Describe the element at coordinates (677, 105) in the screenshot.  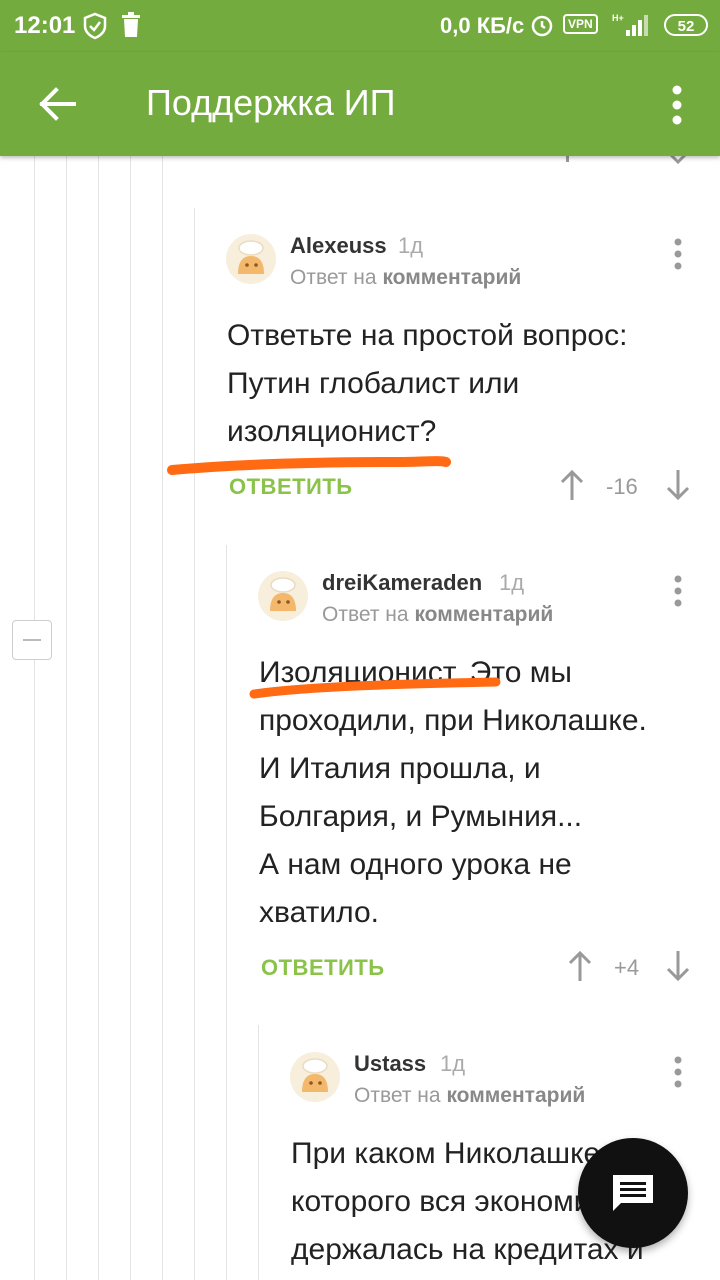
I see `more-vertical-icon` at that location.